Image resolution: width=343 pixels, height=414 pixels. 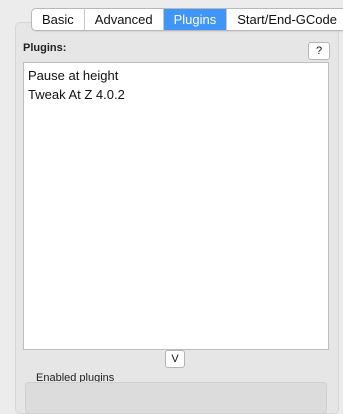 I want to click on tab-basic: Basic, so click(x=58, y=19).